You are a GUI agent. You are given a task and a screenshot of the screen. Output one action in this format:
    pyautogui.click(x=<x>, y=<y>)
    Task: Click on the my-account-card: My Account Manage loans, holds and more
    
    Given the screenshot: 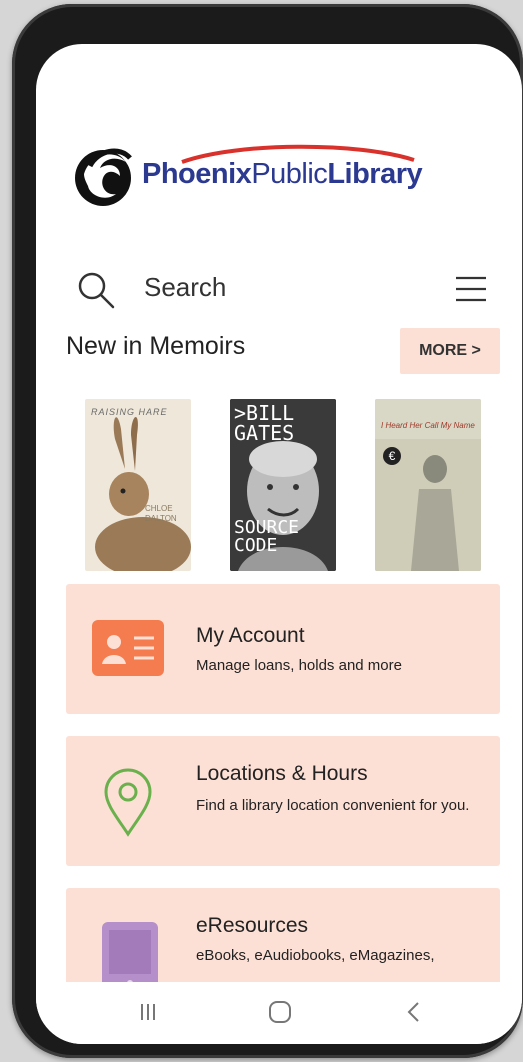 What is the action you would take?
    pyautogui.click(x=283, y=649)
    